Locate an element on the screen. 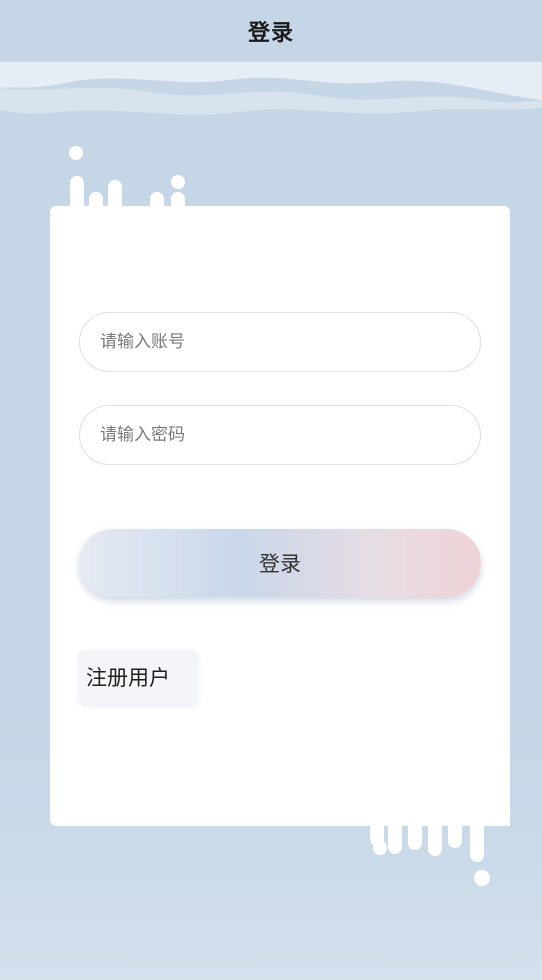 This screenshot has height=980, width=542. register-button: 注册用户 is located at coordinates (138, 677).